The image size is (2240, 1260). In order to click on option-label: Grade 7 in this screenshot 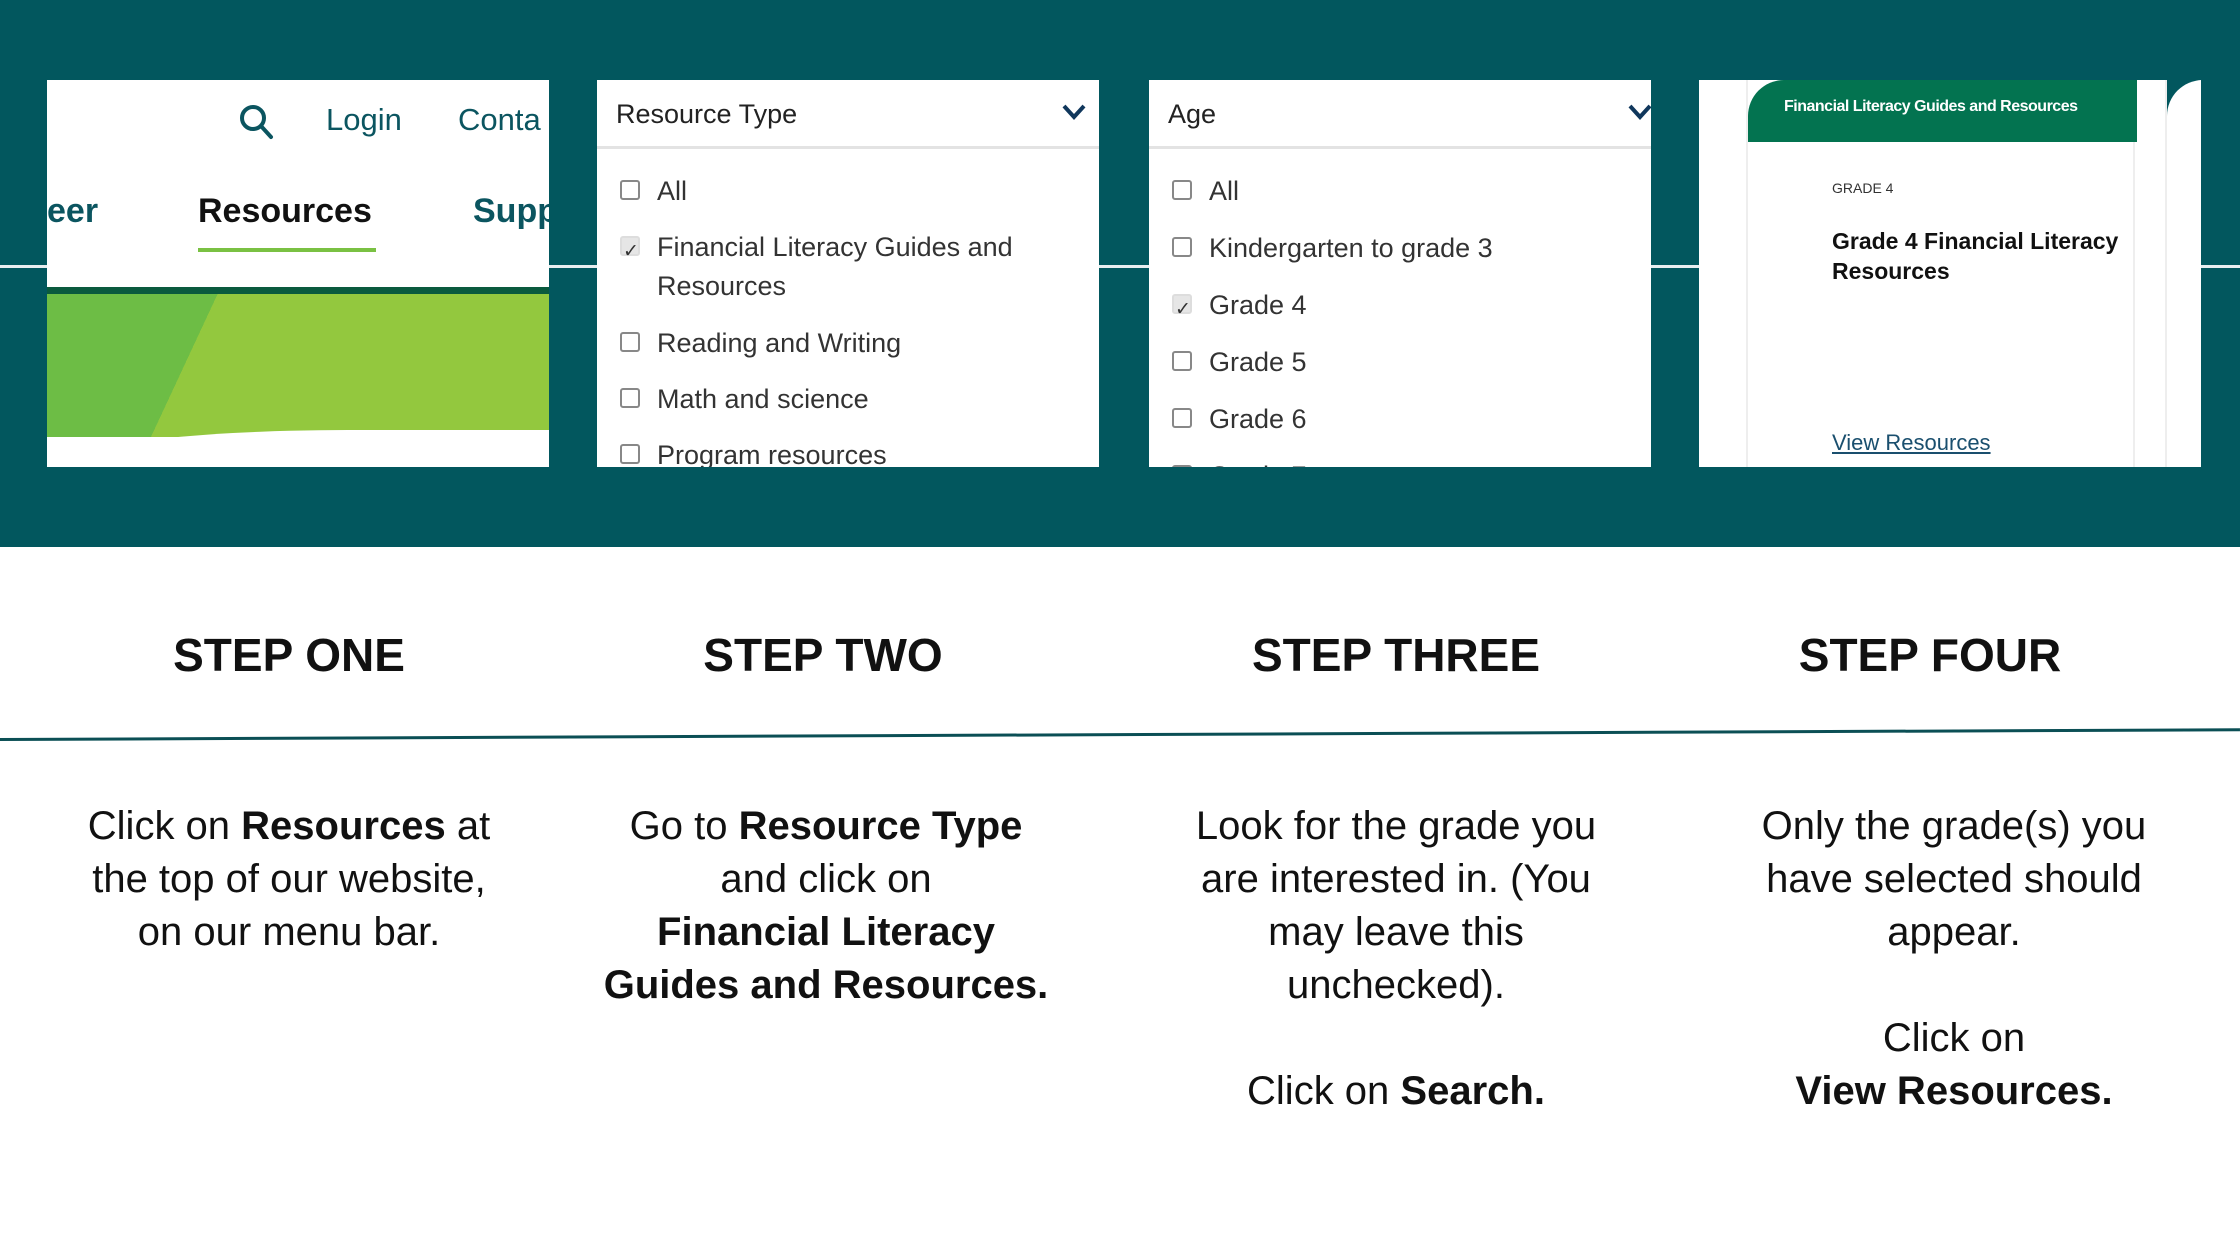, I will do `click(1409, 462)`.